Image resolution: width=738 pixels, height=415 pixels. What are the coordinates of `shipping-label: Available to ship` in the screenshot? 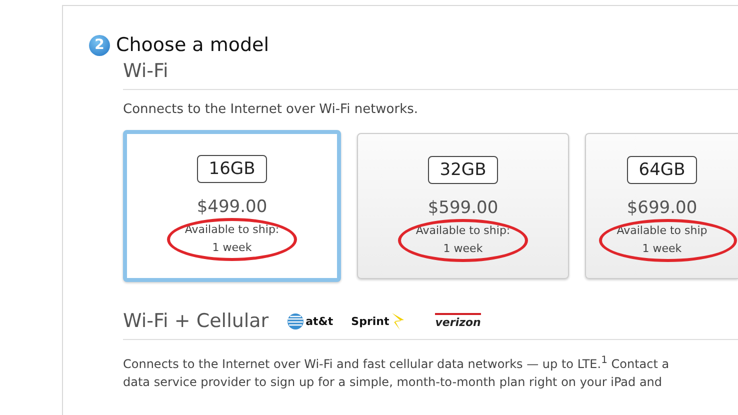 It's located at (662, 231).